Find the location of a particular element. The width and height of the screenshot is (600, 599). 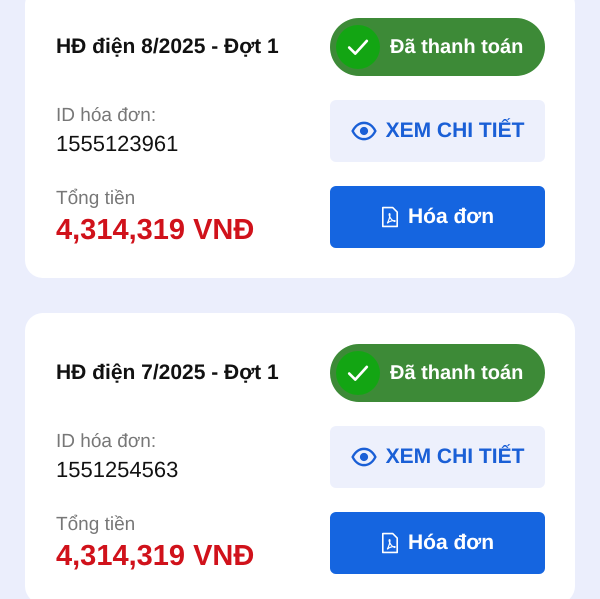

invoice-title: HĐ điện 8/2025 - Đợt 1 is located at coordinates (167, 47).